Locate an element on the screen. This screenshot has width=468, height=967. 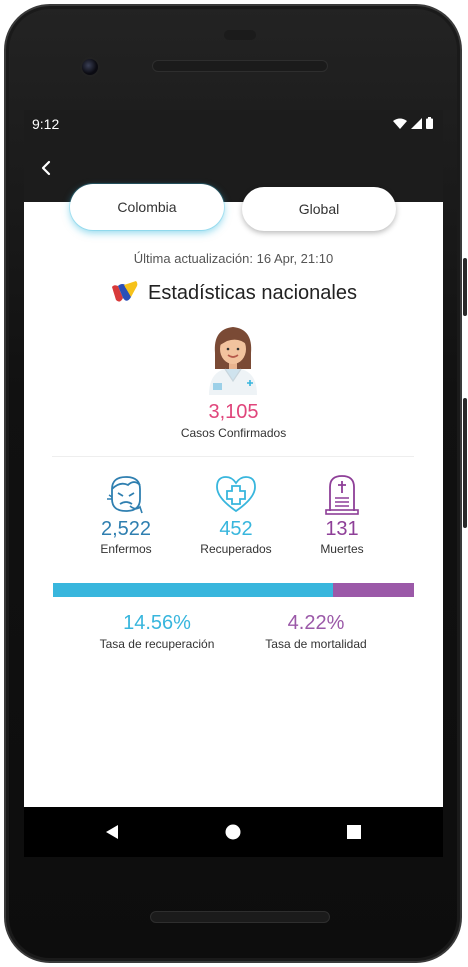
nav-back-button is located at coordinates (112, 832).